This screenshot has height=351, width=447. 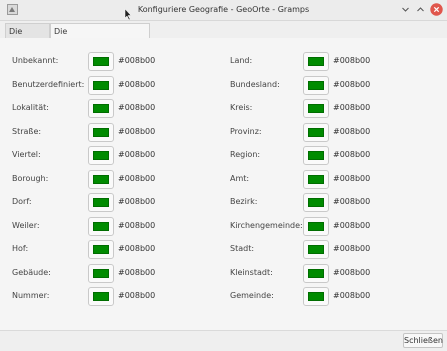 What do you see at coordinates (241, 107) in the screenshot?
I see `right-row-label: Kreis:` at bounding box center [241, 107].